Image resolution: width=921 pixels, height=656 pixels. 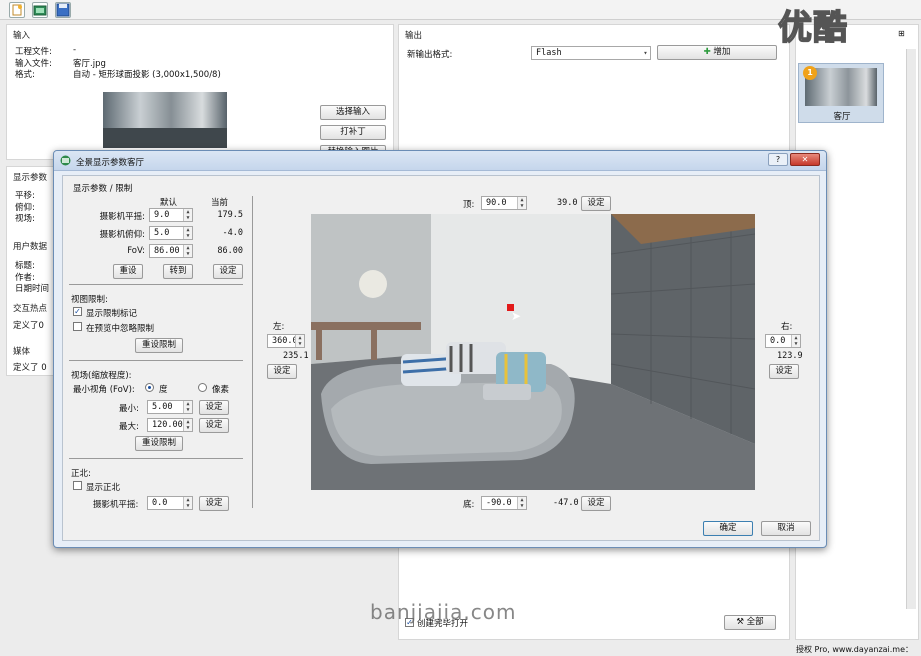 I want to click on left-limit-label: 左:, so click(x=279, y=327).